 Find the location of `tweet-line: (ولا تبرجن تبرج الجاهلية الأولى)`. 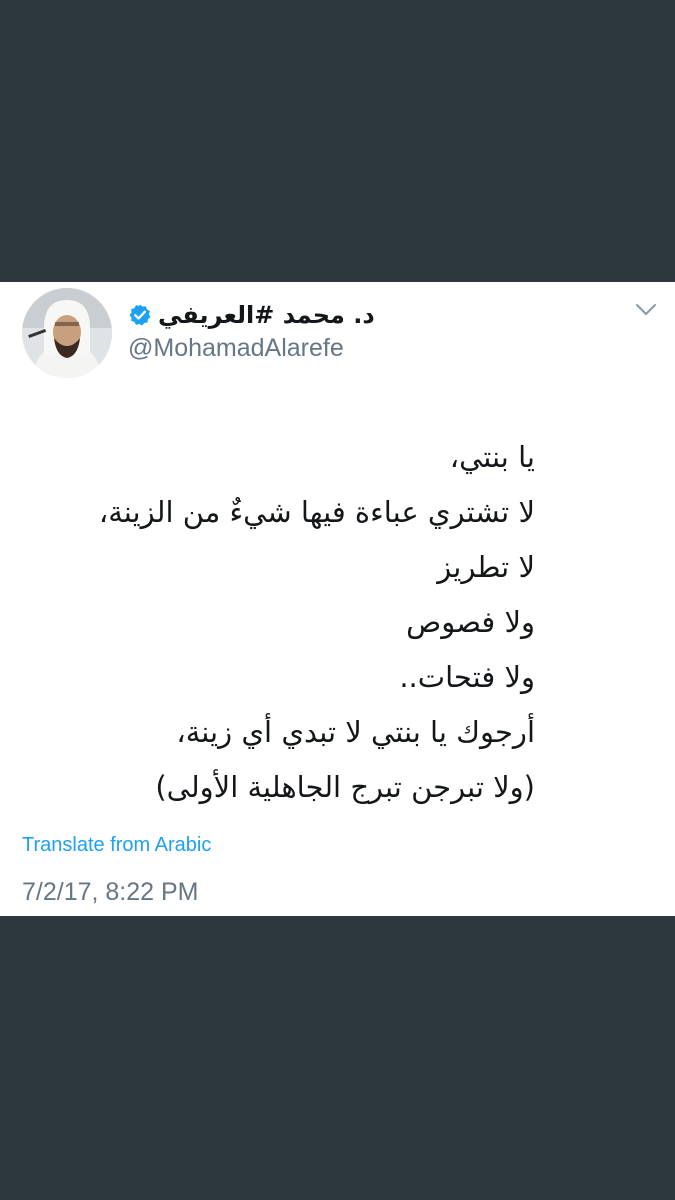

tweet-line: (ولا تبرجن تبرج الجاهلية الأولى) is located at coordinates (345, 787).